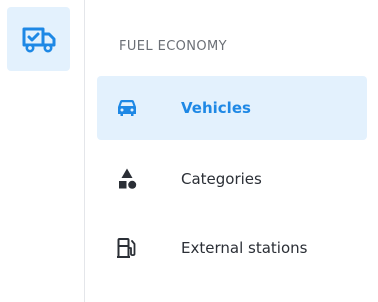  I want to click on car-icon, so click(127, 108).